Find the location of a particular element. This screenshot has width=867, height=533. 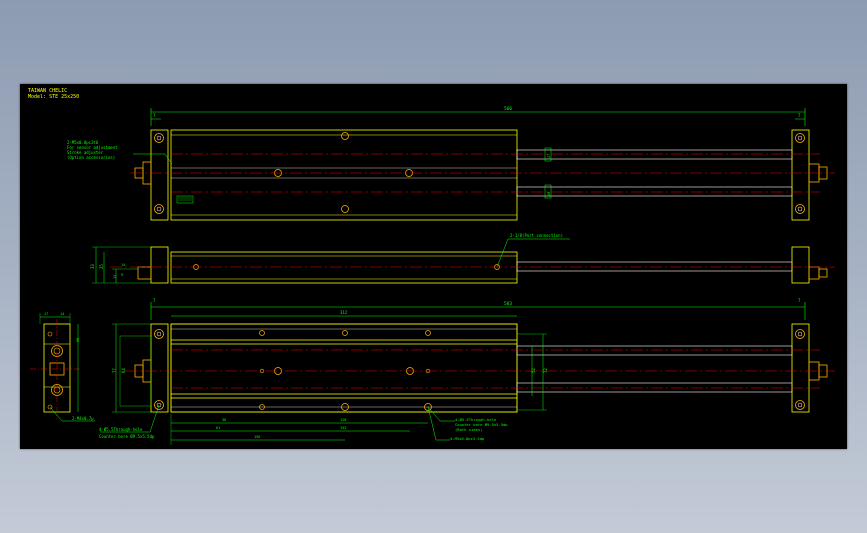

dim-side-height-a: 33 is located at coordinates (92, 266).